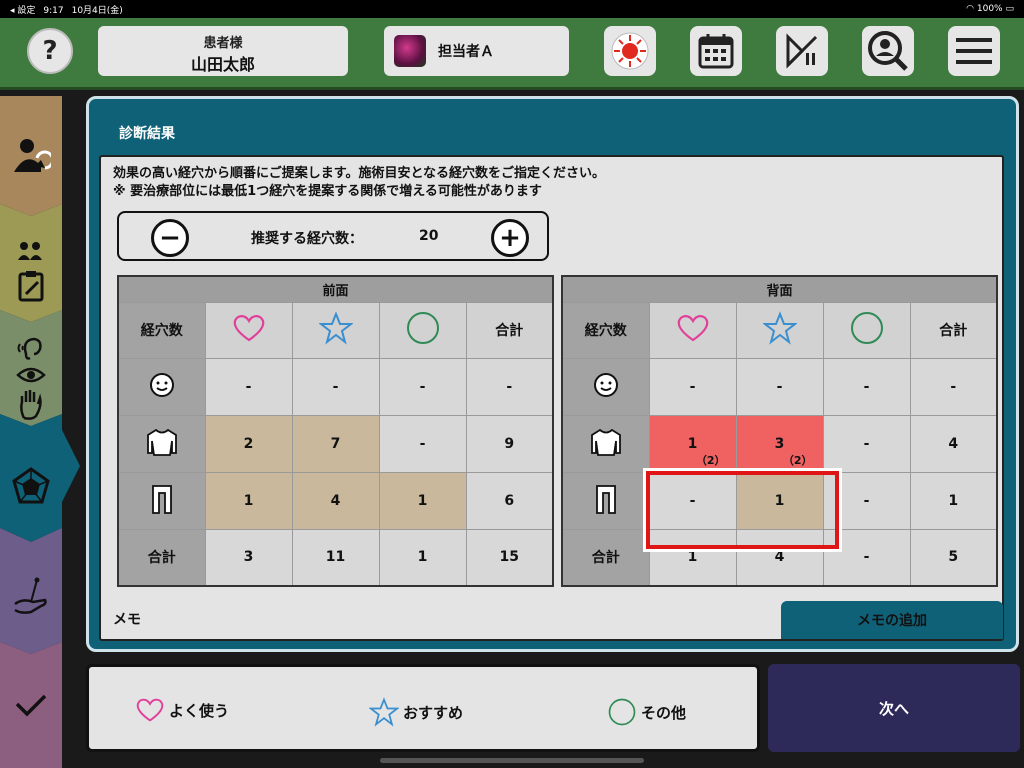 This screenshot has height=768, width=1024. What do you see at coordinates (797, 460) in the screenshot?
I see `back-r1-c1-sub: （2）` at bounding box center [797, 460].